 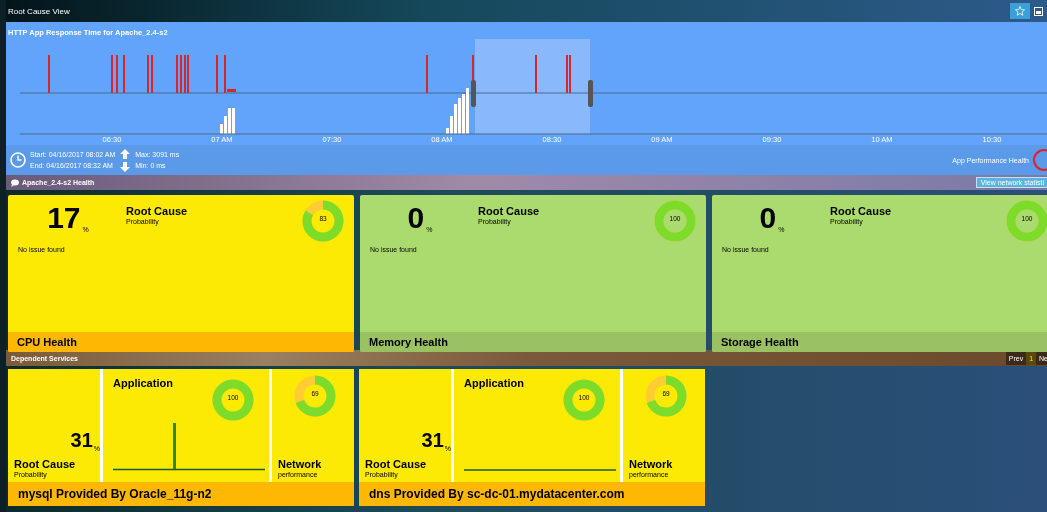 What do you see at coordinates (125, 166) in the screenshot?
I see `down-arrow-icon` at bounding box center [125, 166].